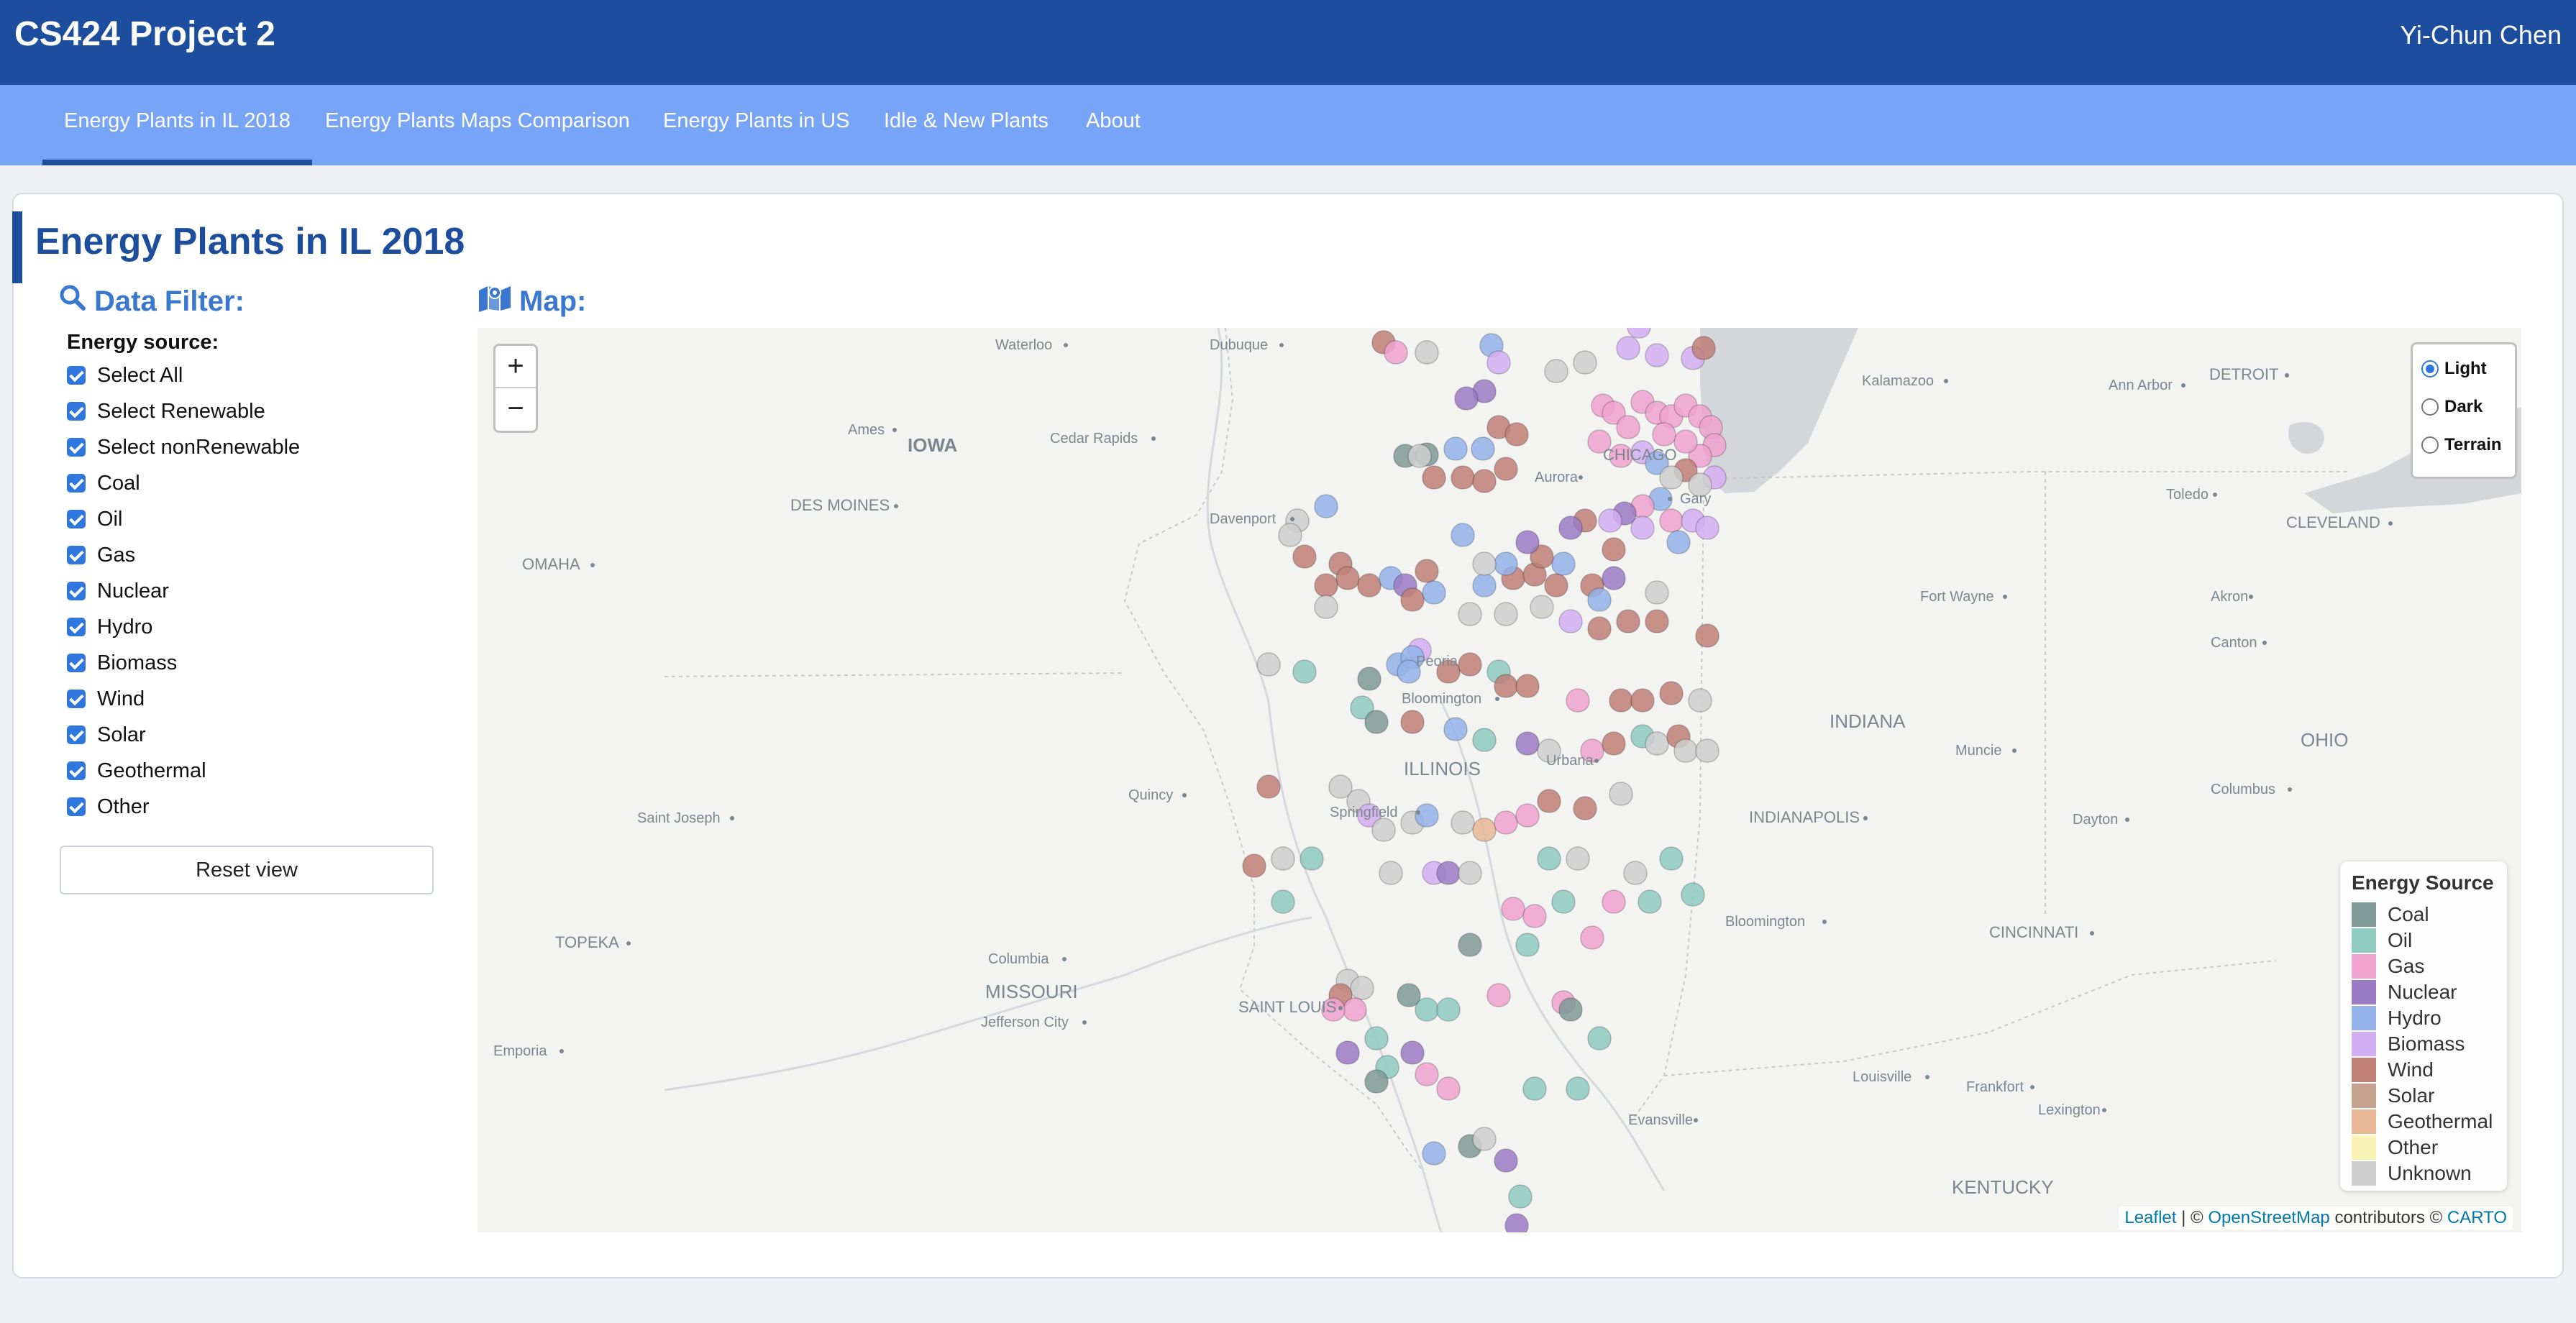 The height and width of the screenshot is (1323, 2576). Describe the element at coordinates (477, 125) in the screenshot. I see `tab-energy-plants-maps-comparison: Energy Plants Maps Comparison` at that location.